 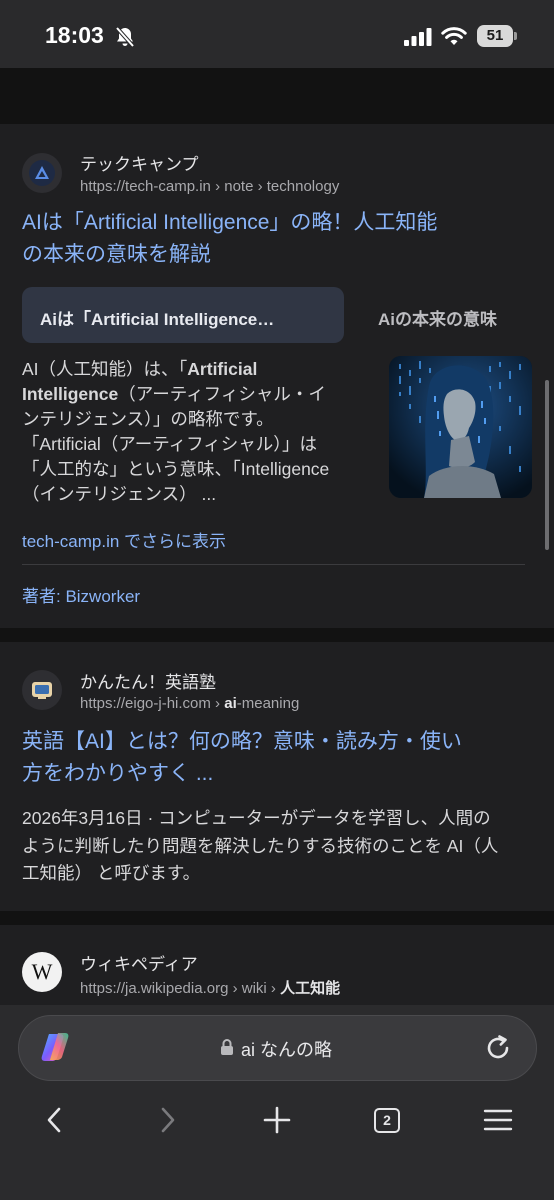 I want to click on site-name: テックキャンプ, so click(x=139, y=162).